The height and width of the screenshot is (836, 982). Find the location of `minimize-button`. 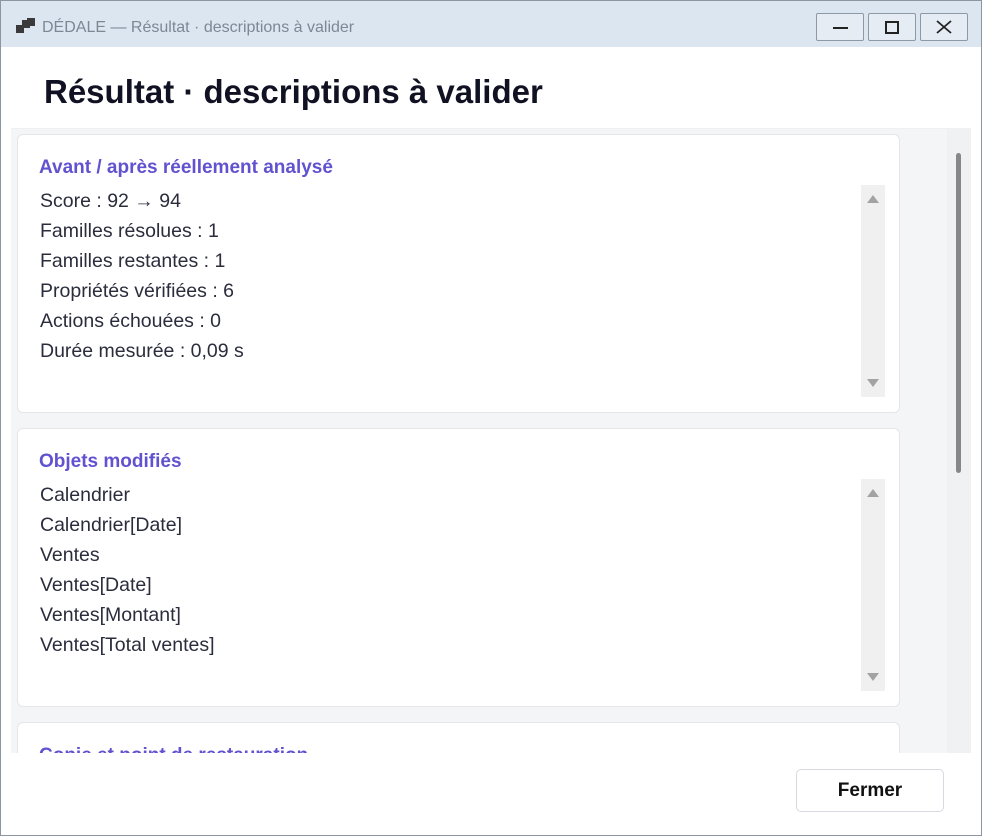

minimize-button is located at coordinates (840, 27).